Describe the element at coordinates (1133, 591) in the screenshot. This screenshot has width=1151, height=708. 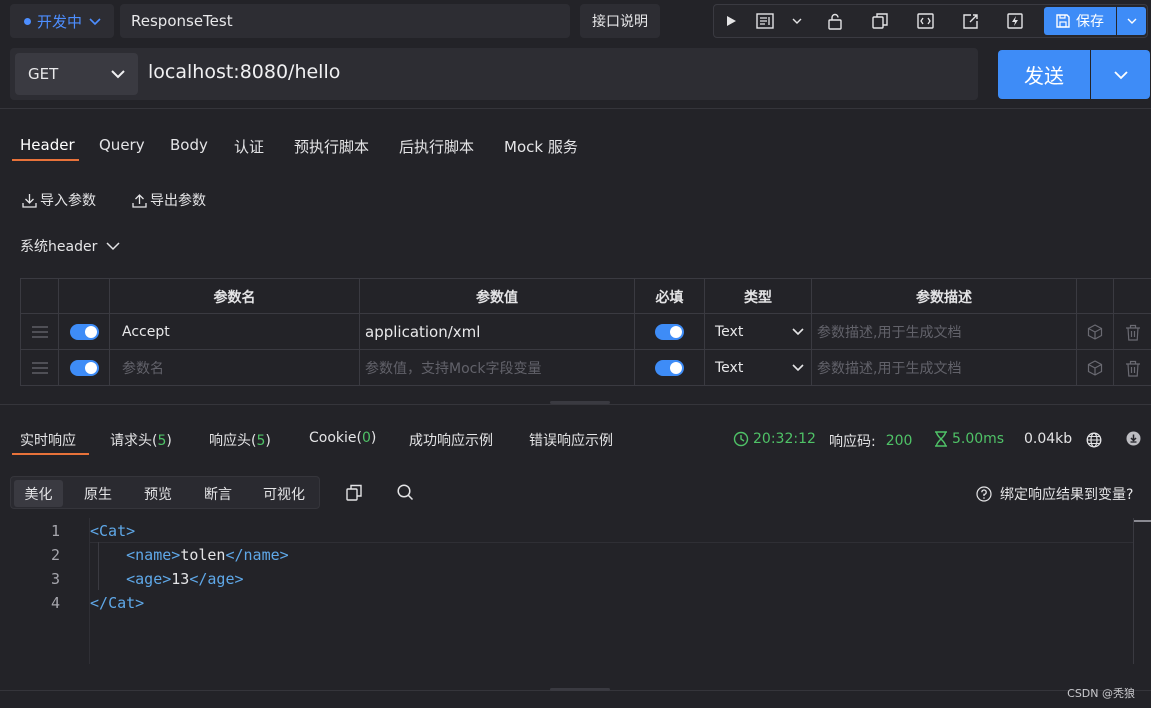
I see `editor-scrollbar-track` at that location.